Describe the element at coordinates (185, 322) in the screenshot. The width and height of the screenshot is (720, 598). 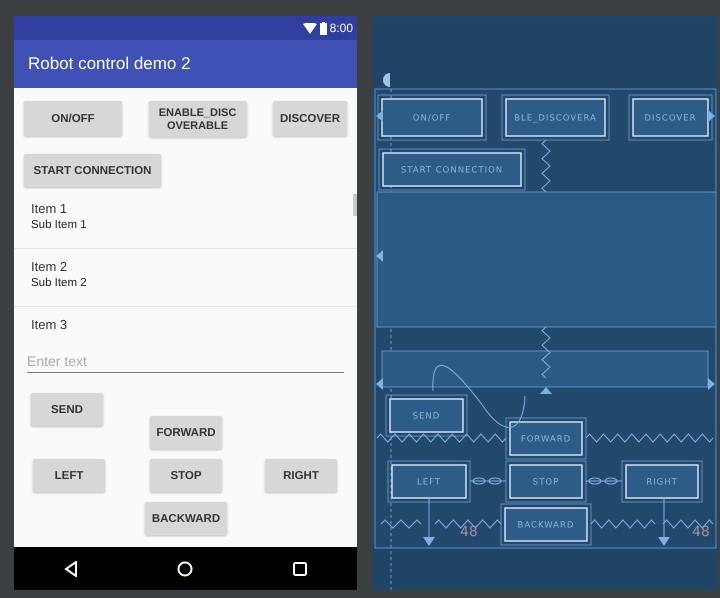
I see `list-item: Item 3` at that location.